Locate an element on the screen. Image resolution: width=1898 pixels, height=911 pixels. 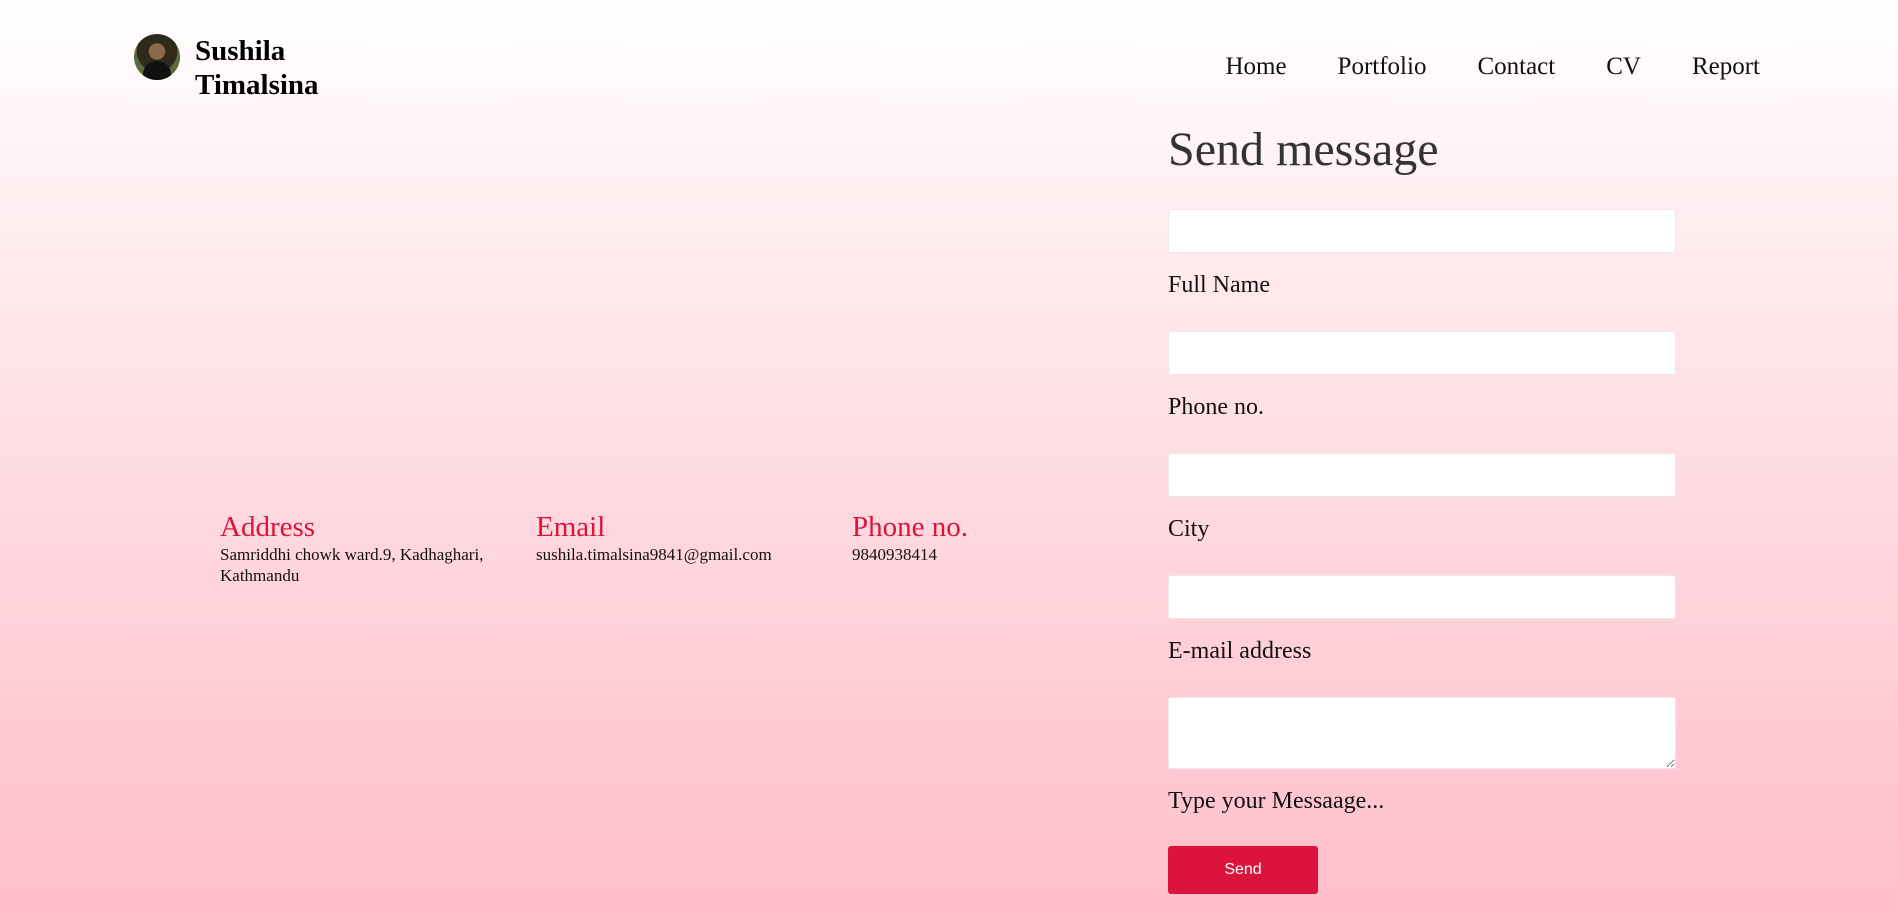
phone-heading: Phone no. is located at coordinates (910, 527).